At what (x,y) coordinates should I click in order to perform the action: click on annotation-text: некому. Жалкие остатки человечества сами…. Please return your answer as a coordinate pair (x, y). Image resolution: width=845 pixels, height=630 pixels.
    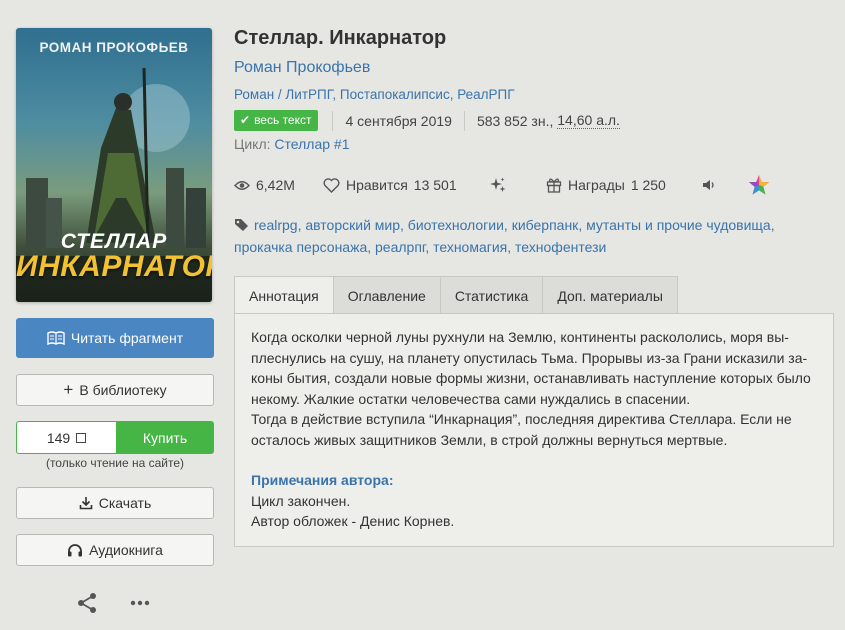
    Looking at the image, I should click on (471, 398).